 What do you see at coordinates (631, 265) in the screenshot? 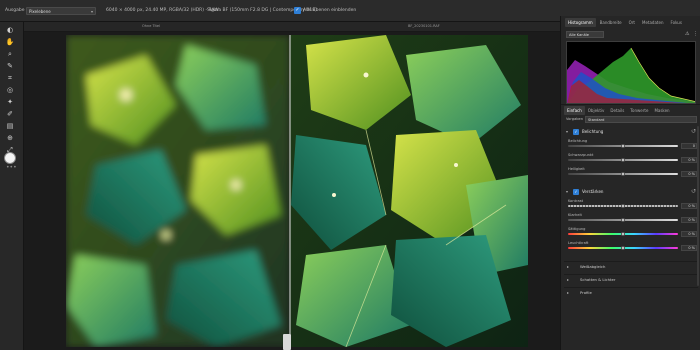
I see `white-balance-section: ▸ Weißabgleich` at bounding box center [631, 265].